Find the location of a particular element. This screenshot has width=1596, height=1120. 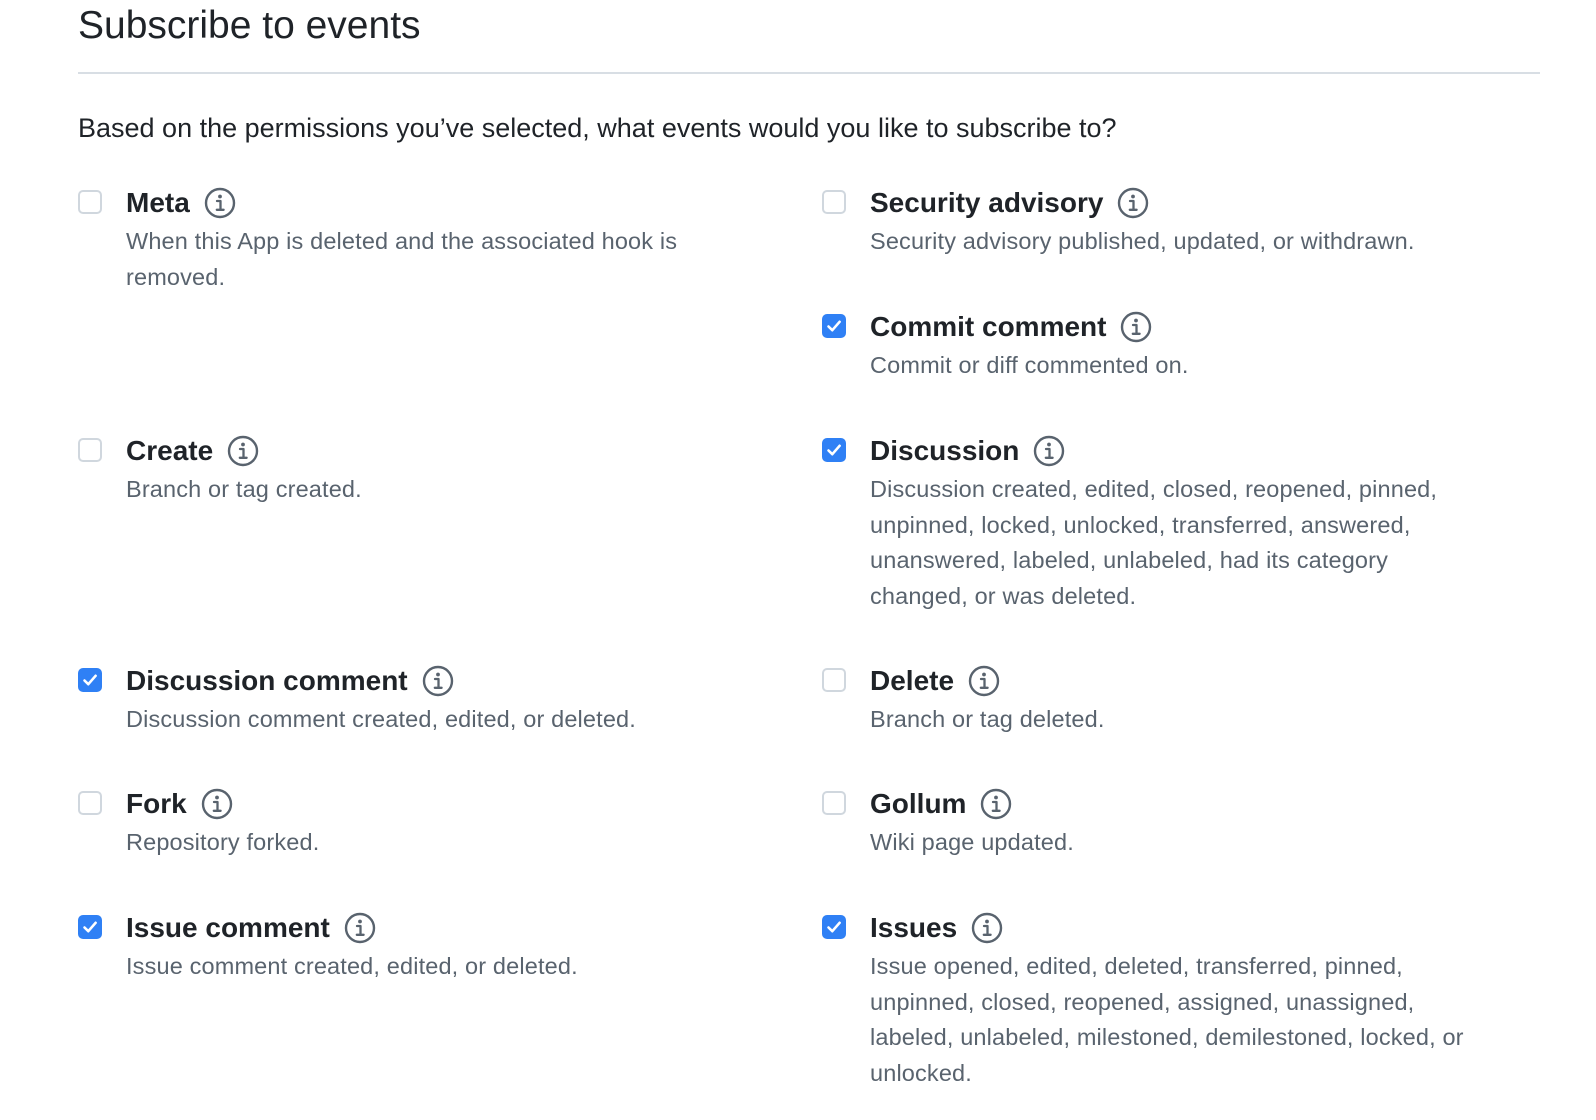

event-name: Fork is located at coordinates (156, 804).